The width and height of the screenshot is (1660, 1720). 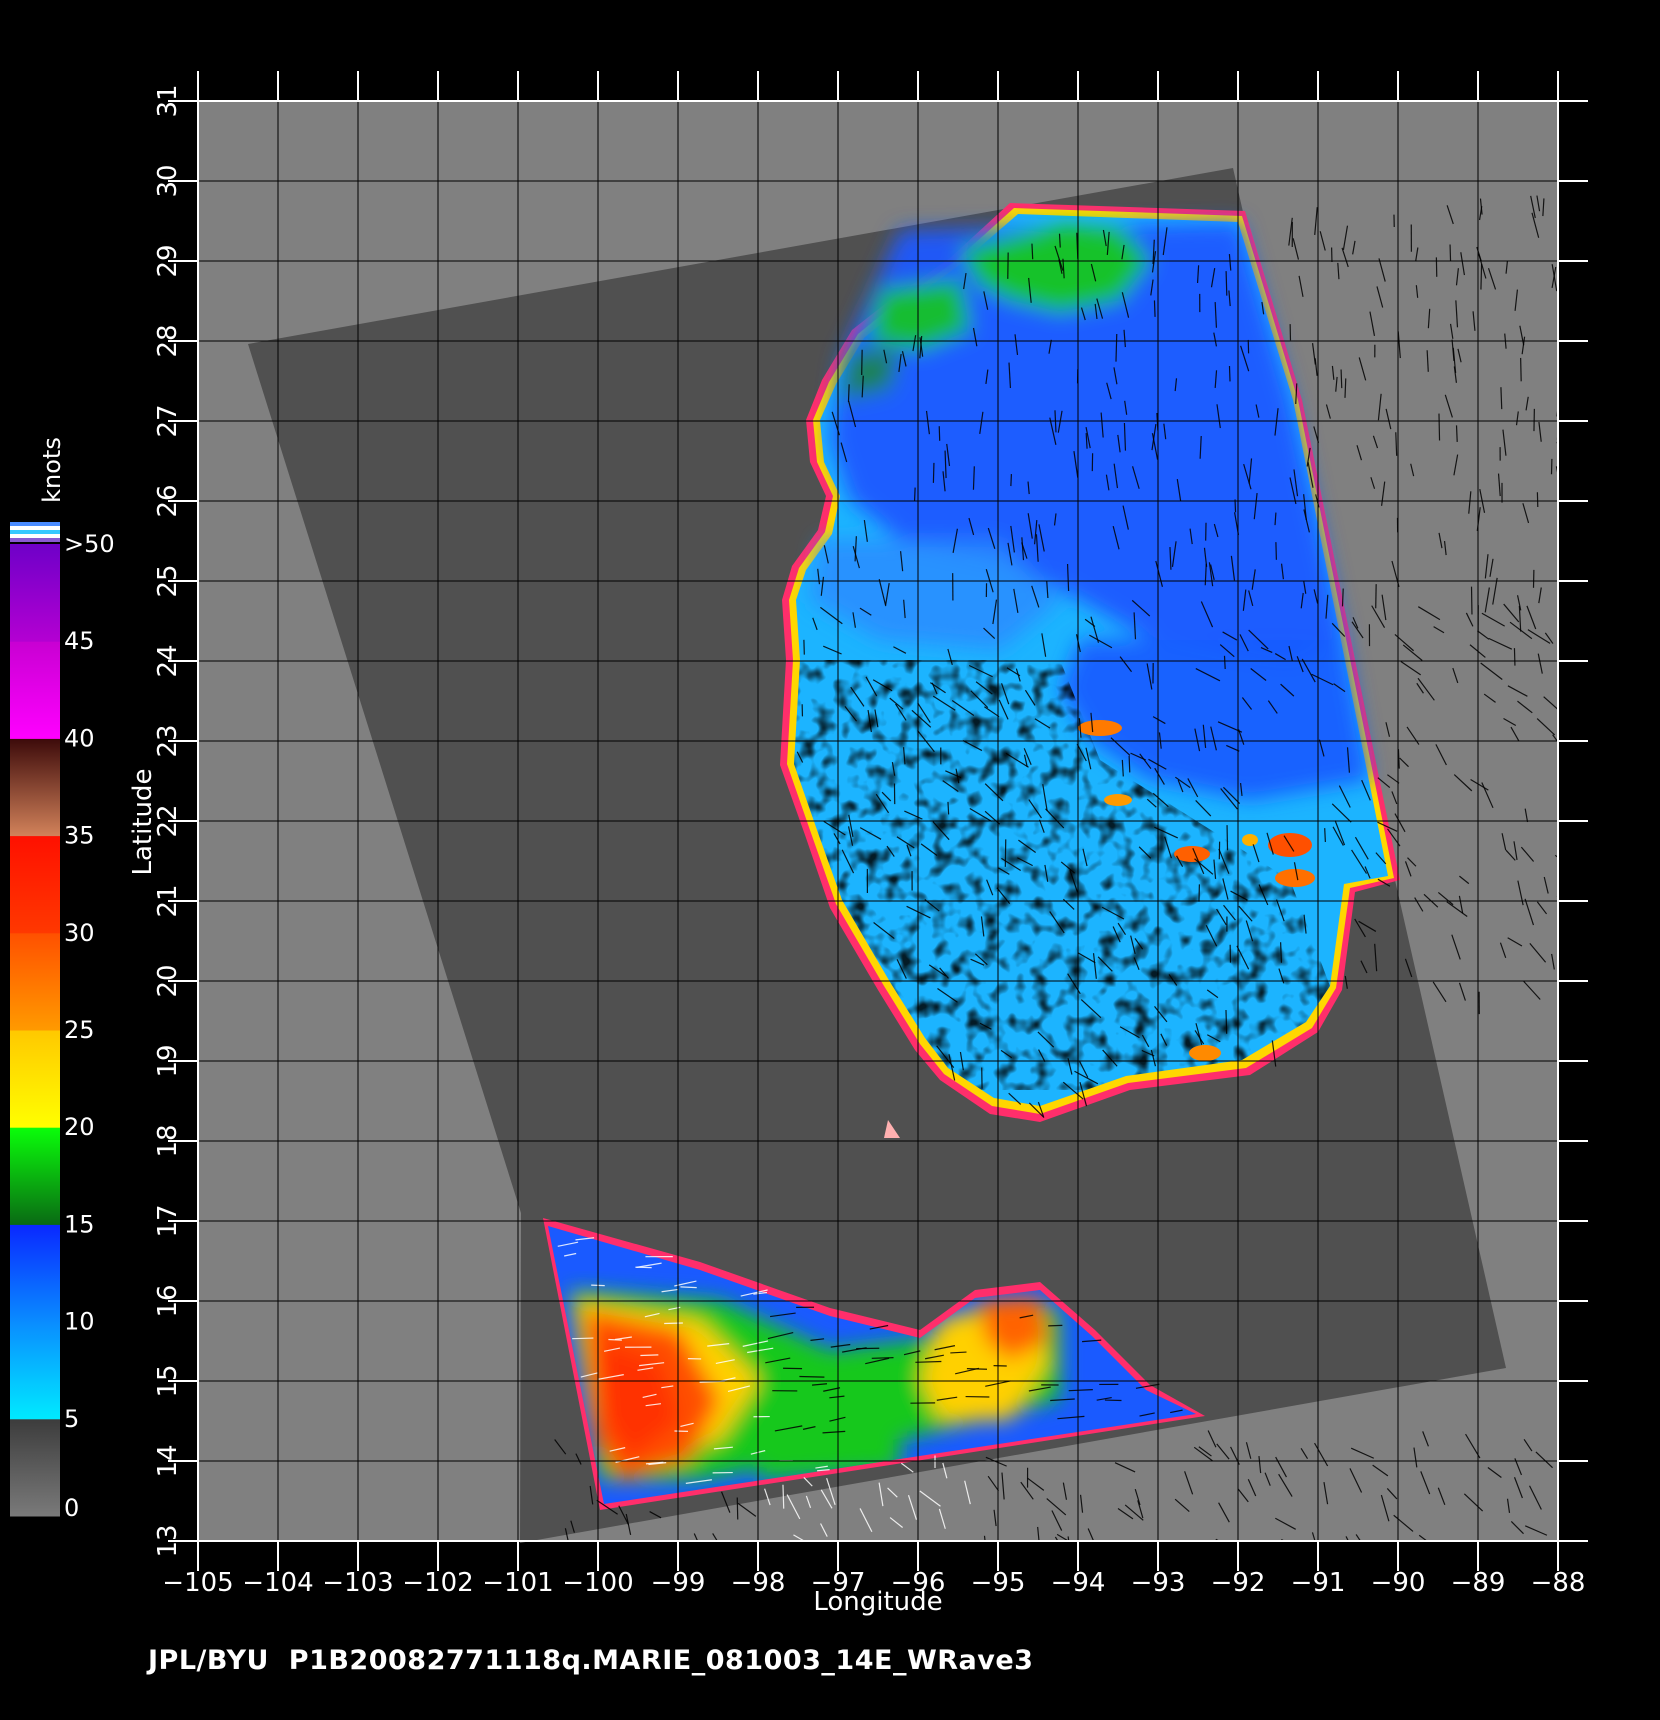 What do you see at coordinates (1158, 1583) in the screenshot?
I see `lon-tick-label: −93` at bounding box center [1158, 1583].